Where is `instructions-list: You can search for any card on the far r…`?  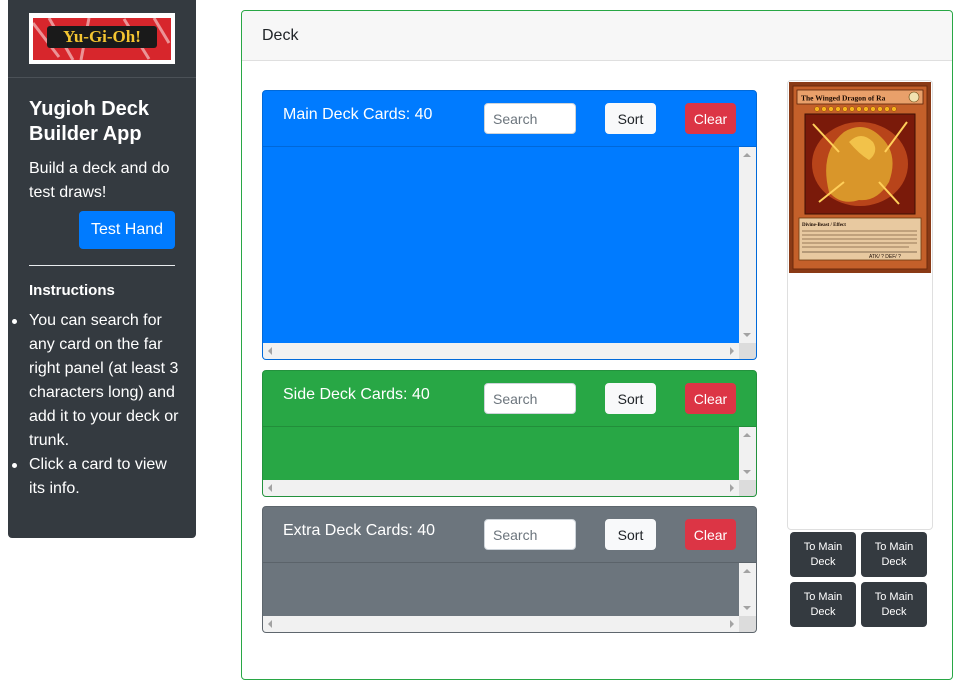
instructions-list: You can search for any card on the far r… is located at coordinates (95, 405).